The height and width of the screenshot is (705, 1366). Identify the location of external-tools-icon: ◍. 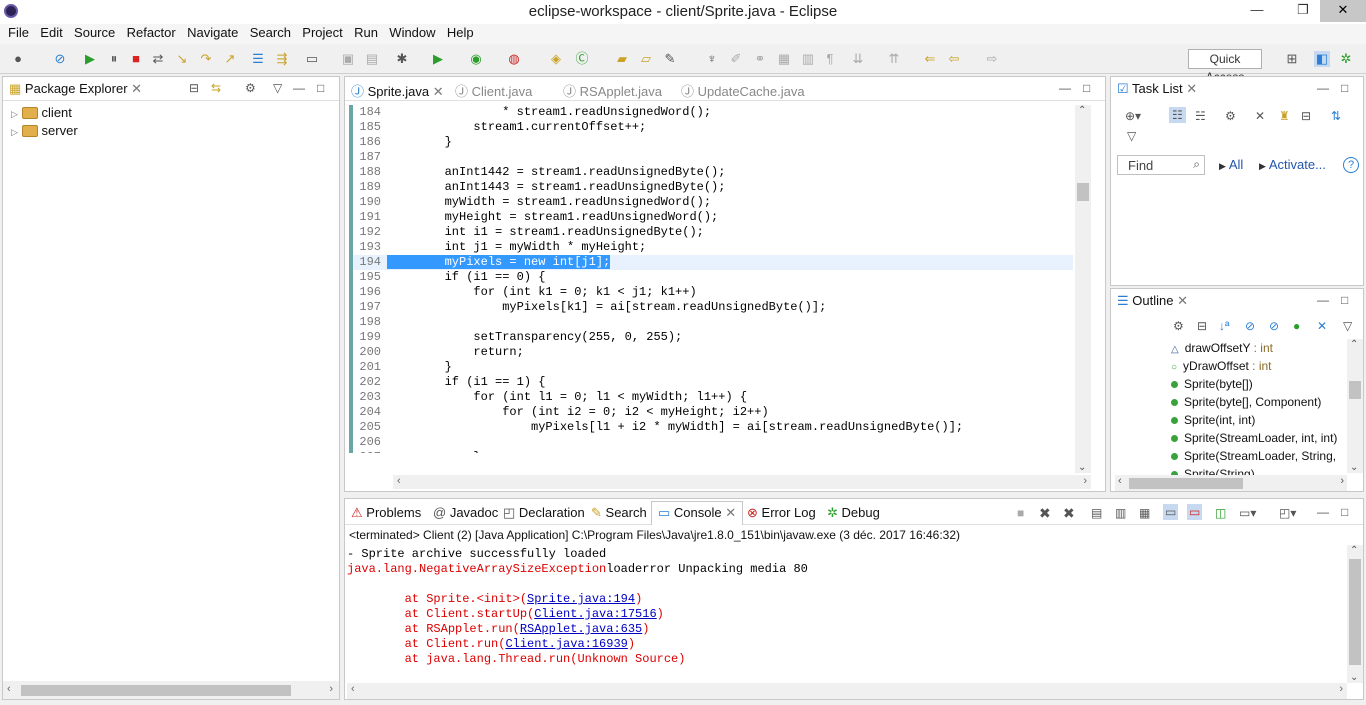
(514, 59).